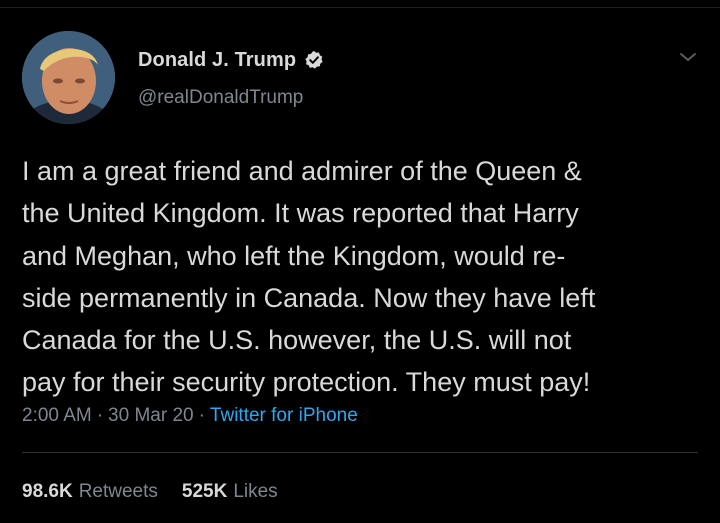 The width and height of the screenshot is (720, 523). I want to click on tweet-time: 2:00 AM, so click(57, 416).